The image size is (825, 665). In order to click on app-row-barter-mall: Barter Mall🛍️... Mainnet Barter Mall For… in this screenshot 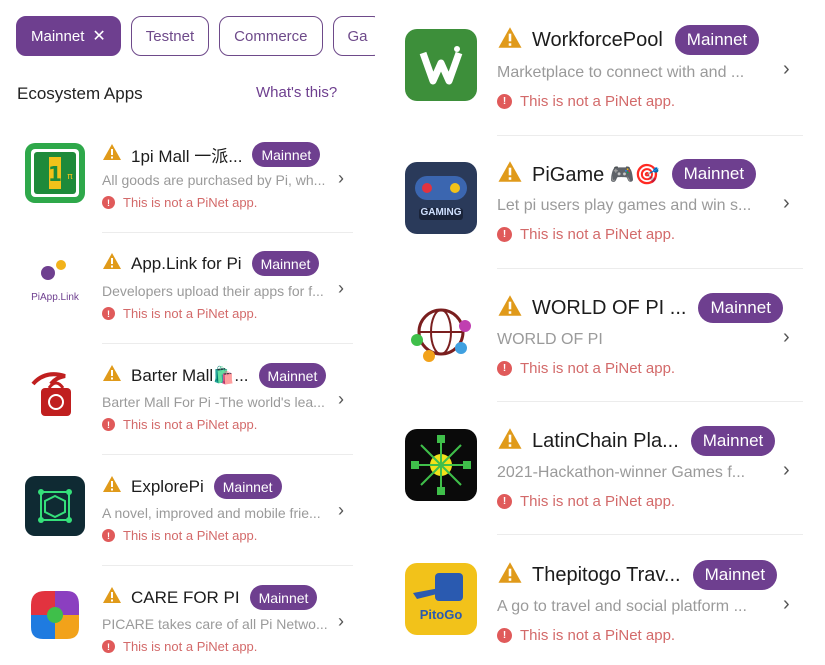, I will do `click(187, 398)`.